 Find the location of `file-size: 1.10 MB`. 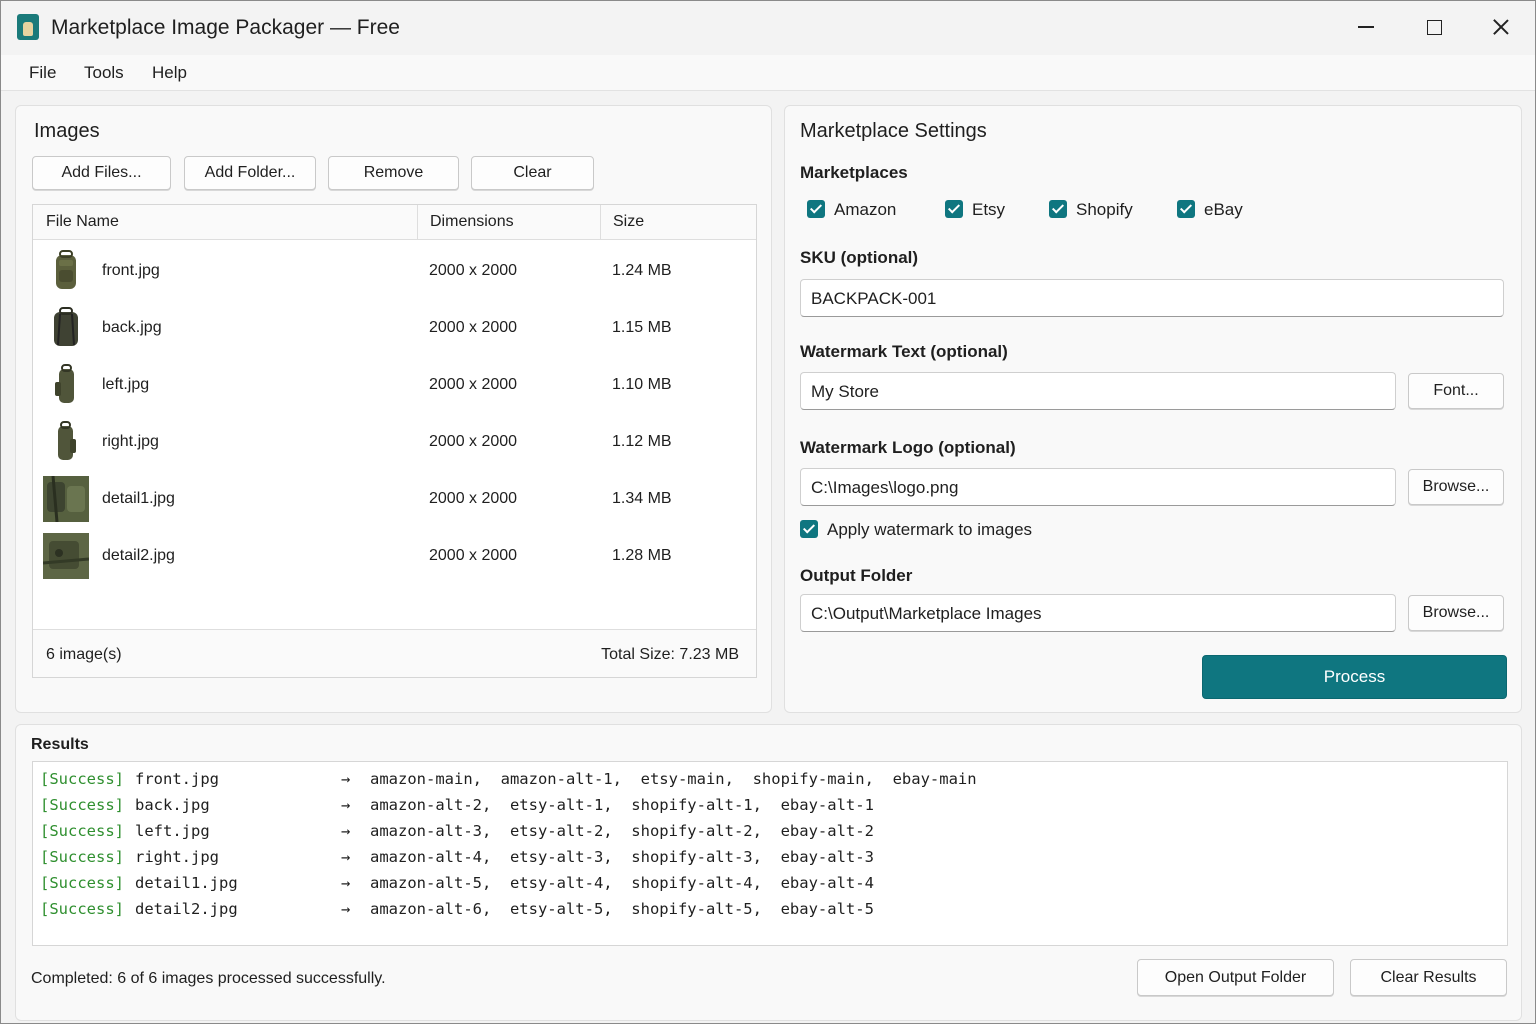

file-size: 1.10 MB is located at coordinates (642, 384).